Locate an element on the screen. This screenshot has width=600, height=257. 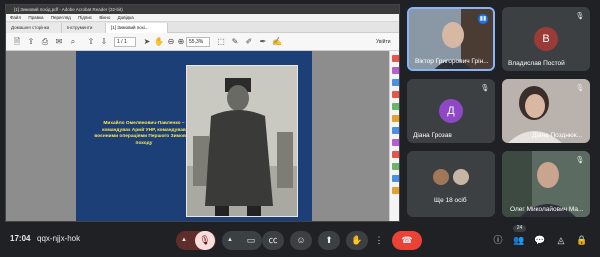
scan-icon is located at coordinates (395, 142).